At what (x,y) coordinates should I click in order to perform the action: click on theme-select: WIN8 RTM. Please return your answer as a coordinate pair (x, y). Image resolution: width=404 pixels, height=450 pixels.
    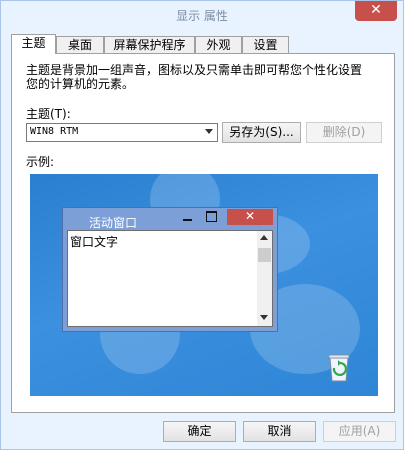
    Looking at the image, I should click on (122, 132).